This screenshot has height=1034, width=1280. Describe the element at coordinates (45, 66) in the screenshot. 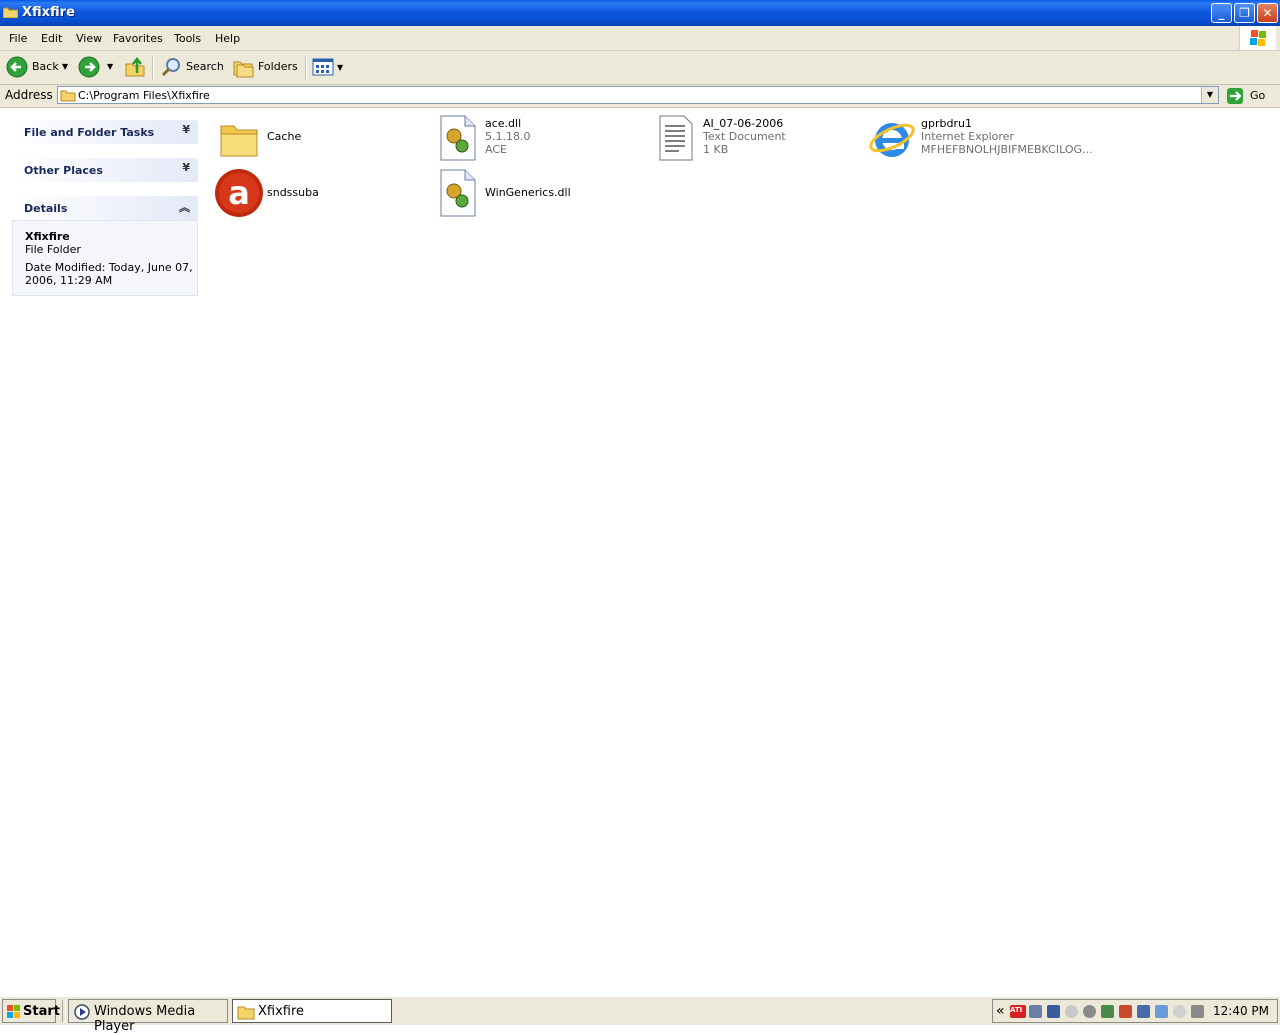

I see `back-label: Back` at that location.